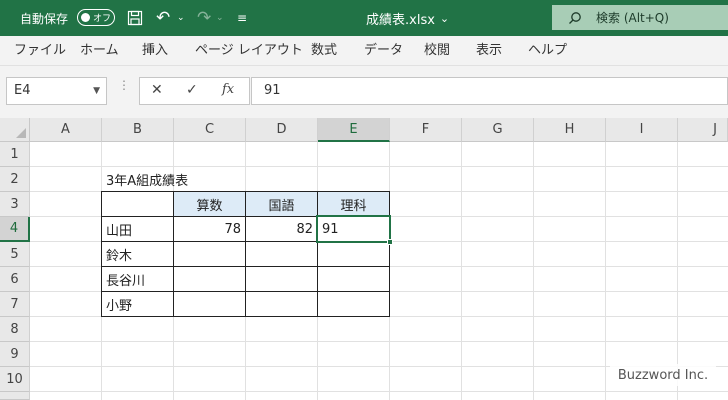 Image resolution: width=728 pixels, height=400 pixels. I want to click on chevron-down-icon: ⌄, so click(444, 18).